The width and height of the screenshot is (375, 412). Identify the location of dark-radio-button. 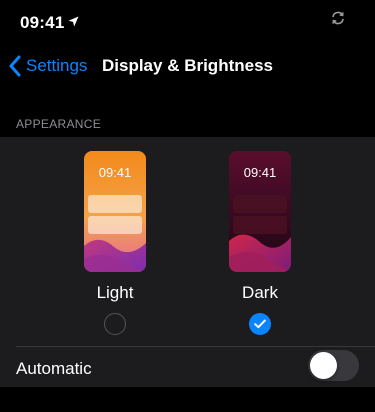
(260, 324).